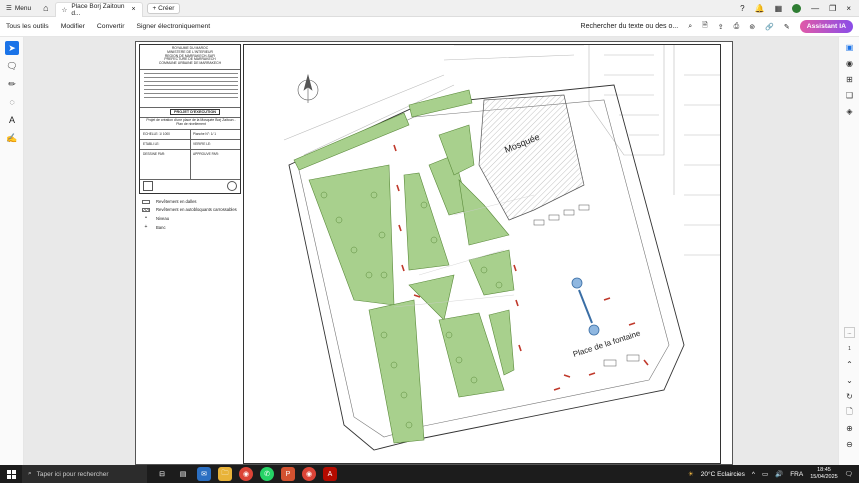 The height and width of the screenshot is (483, 859). Describe the element at coordinates (849, 380) in the screenshot. I see `chevron-down-icon: ⌄` at that location.